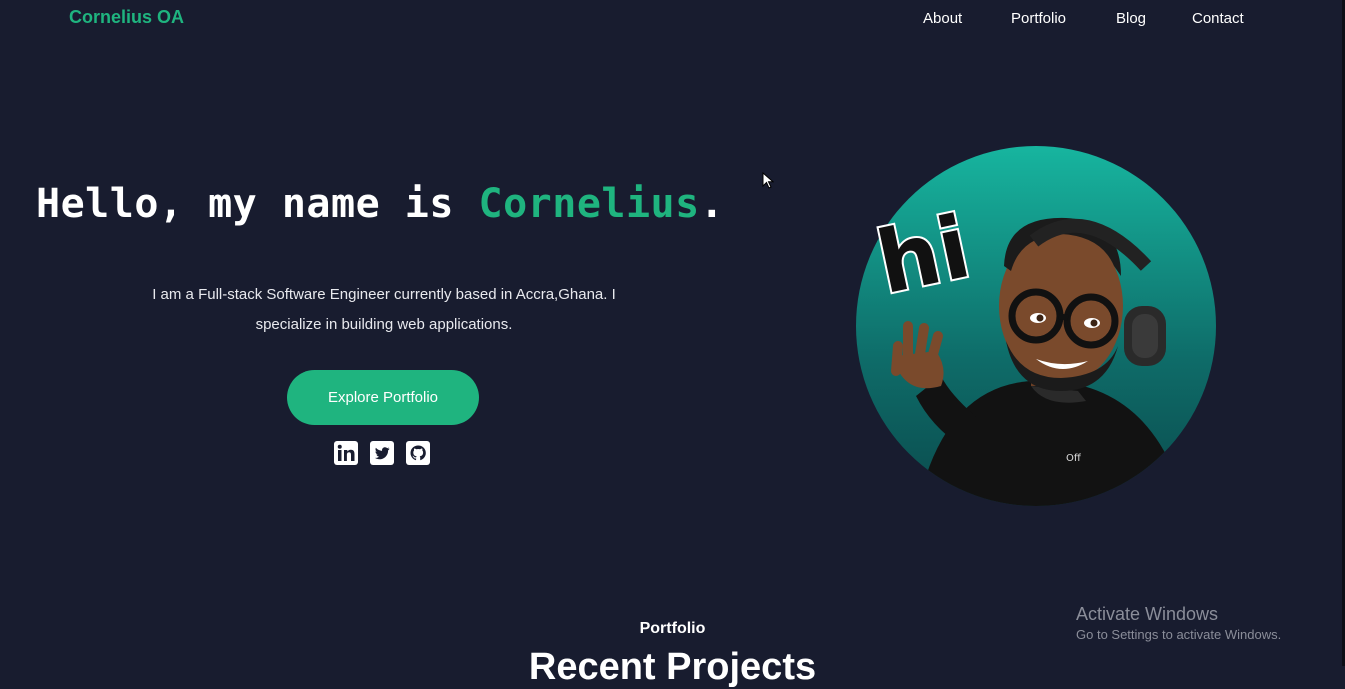 The height and width of the screenshot is (689, 1345). I want to click on watermark-subtitle: Go to Settings to activate Windows., so click(1179, 634).